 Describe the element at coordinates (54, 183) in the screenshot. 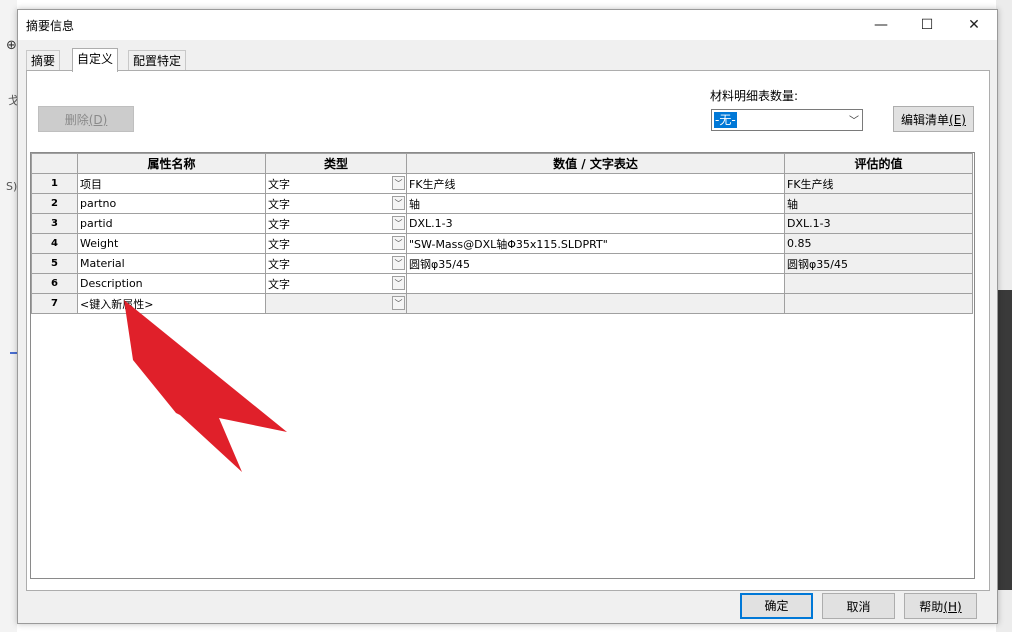

I see `row-number: 1` at that location.